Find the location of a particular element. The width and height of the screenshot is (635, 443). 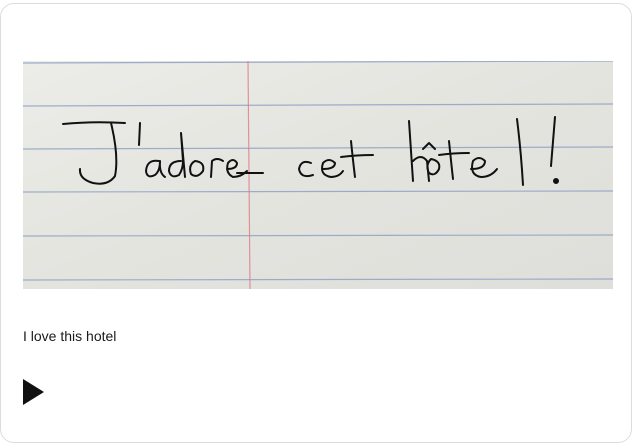

play-triangle-icon is located at coordinates (33, 392).